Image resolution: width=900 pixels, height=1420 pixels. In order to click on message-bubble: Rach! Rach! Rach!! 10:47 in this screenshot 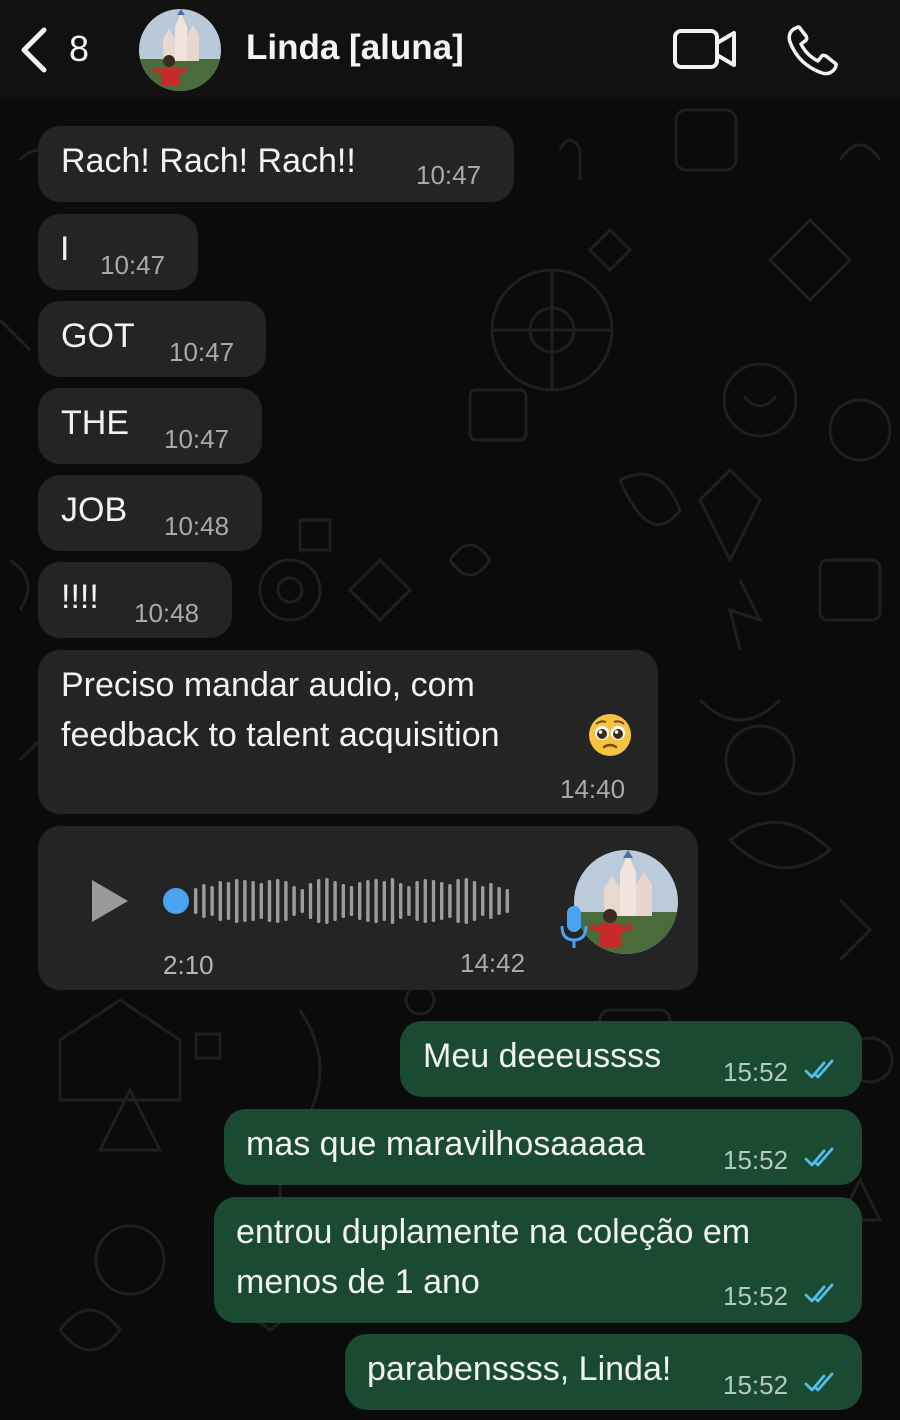, I will do `click(276, 164)`.